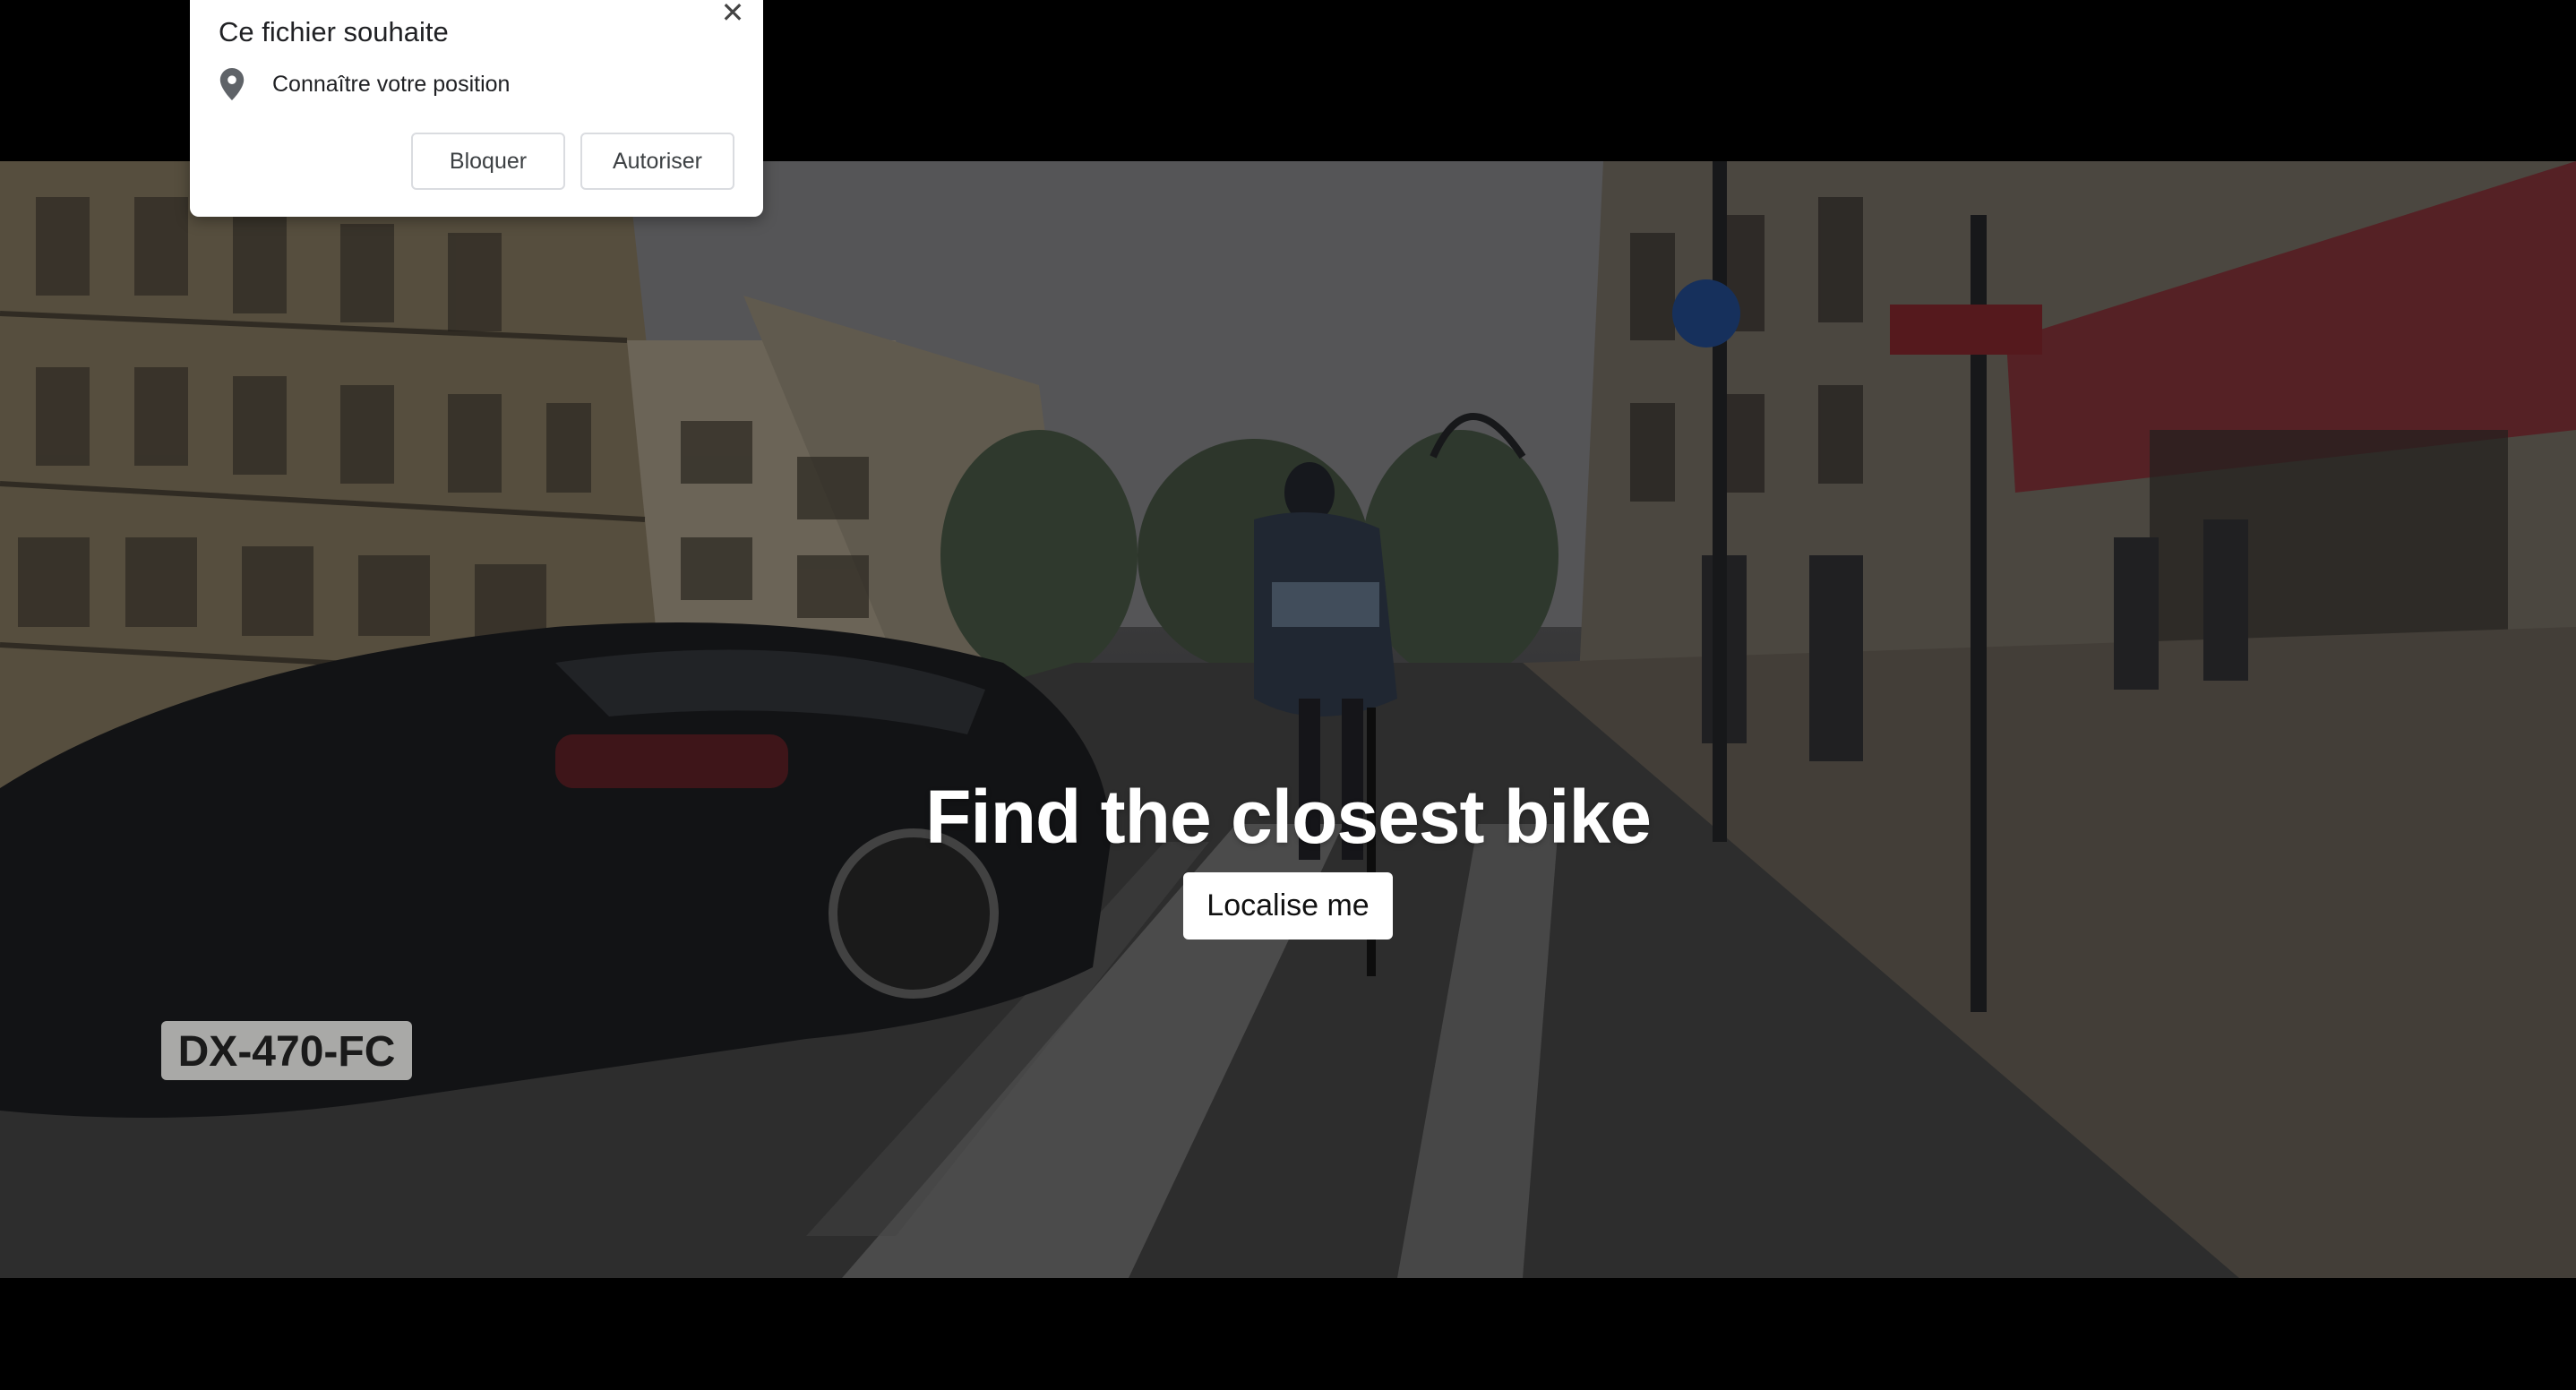 This screenshot has height=1390, width=2576. I want to click on hero-title: Find the closest bike, so click(1288, 817).